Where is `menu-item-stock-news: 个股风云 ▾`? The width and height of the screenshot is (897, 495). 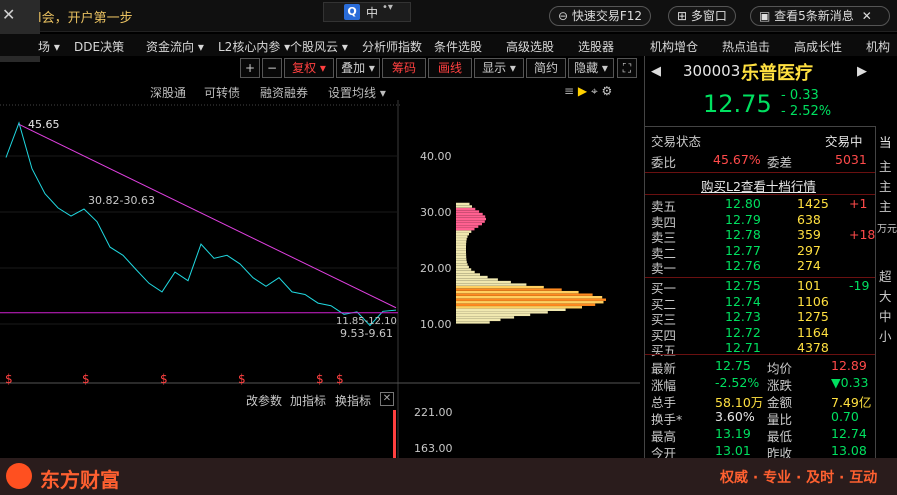
menu-item-stock-news: 个股风云 ▾ is located at coordinates (319, 46).